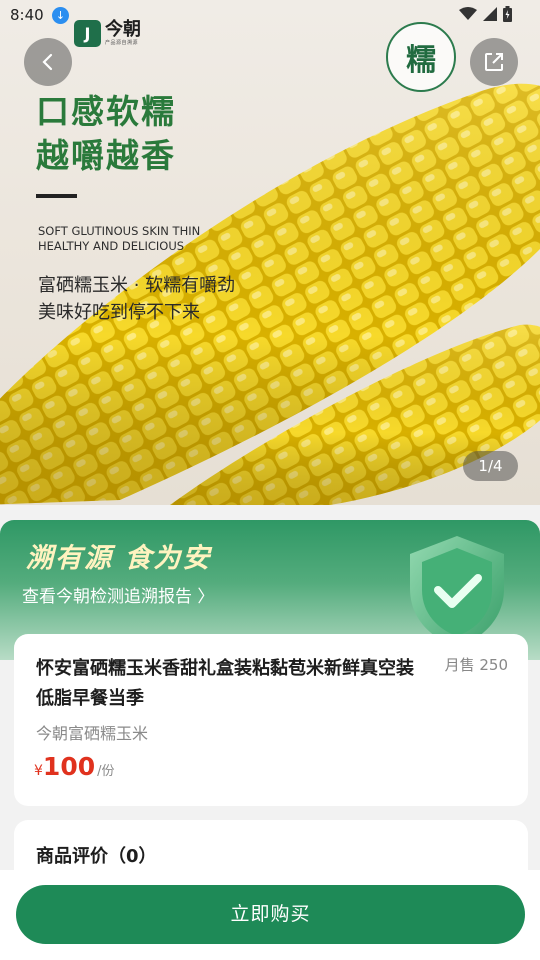 The image size is (540, 960). I want to click on headline-line-1: 口感软糯, so click(106, 111).